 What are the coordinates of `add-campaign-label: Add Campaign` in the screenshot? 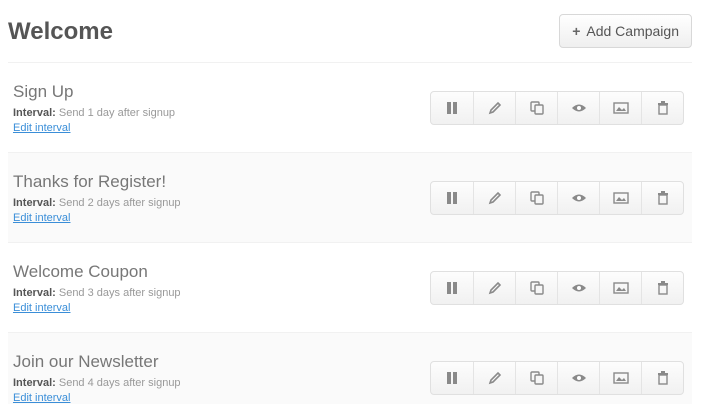 It's located at (632, 31).